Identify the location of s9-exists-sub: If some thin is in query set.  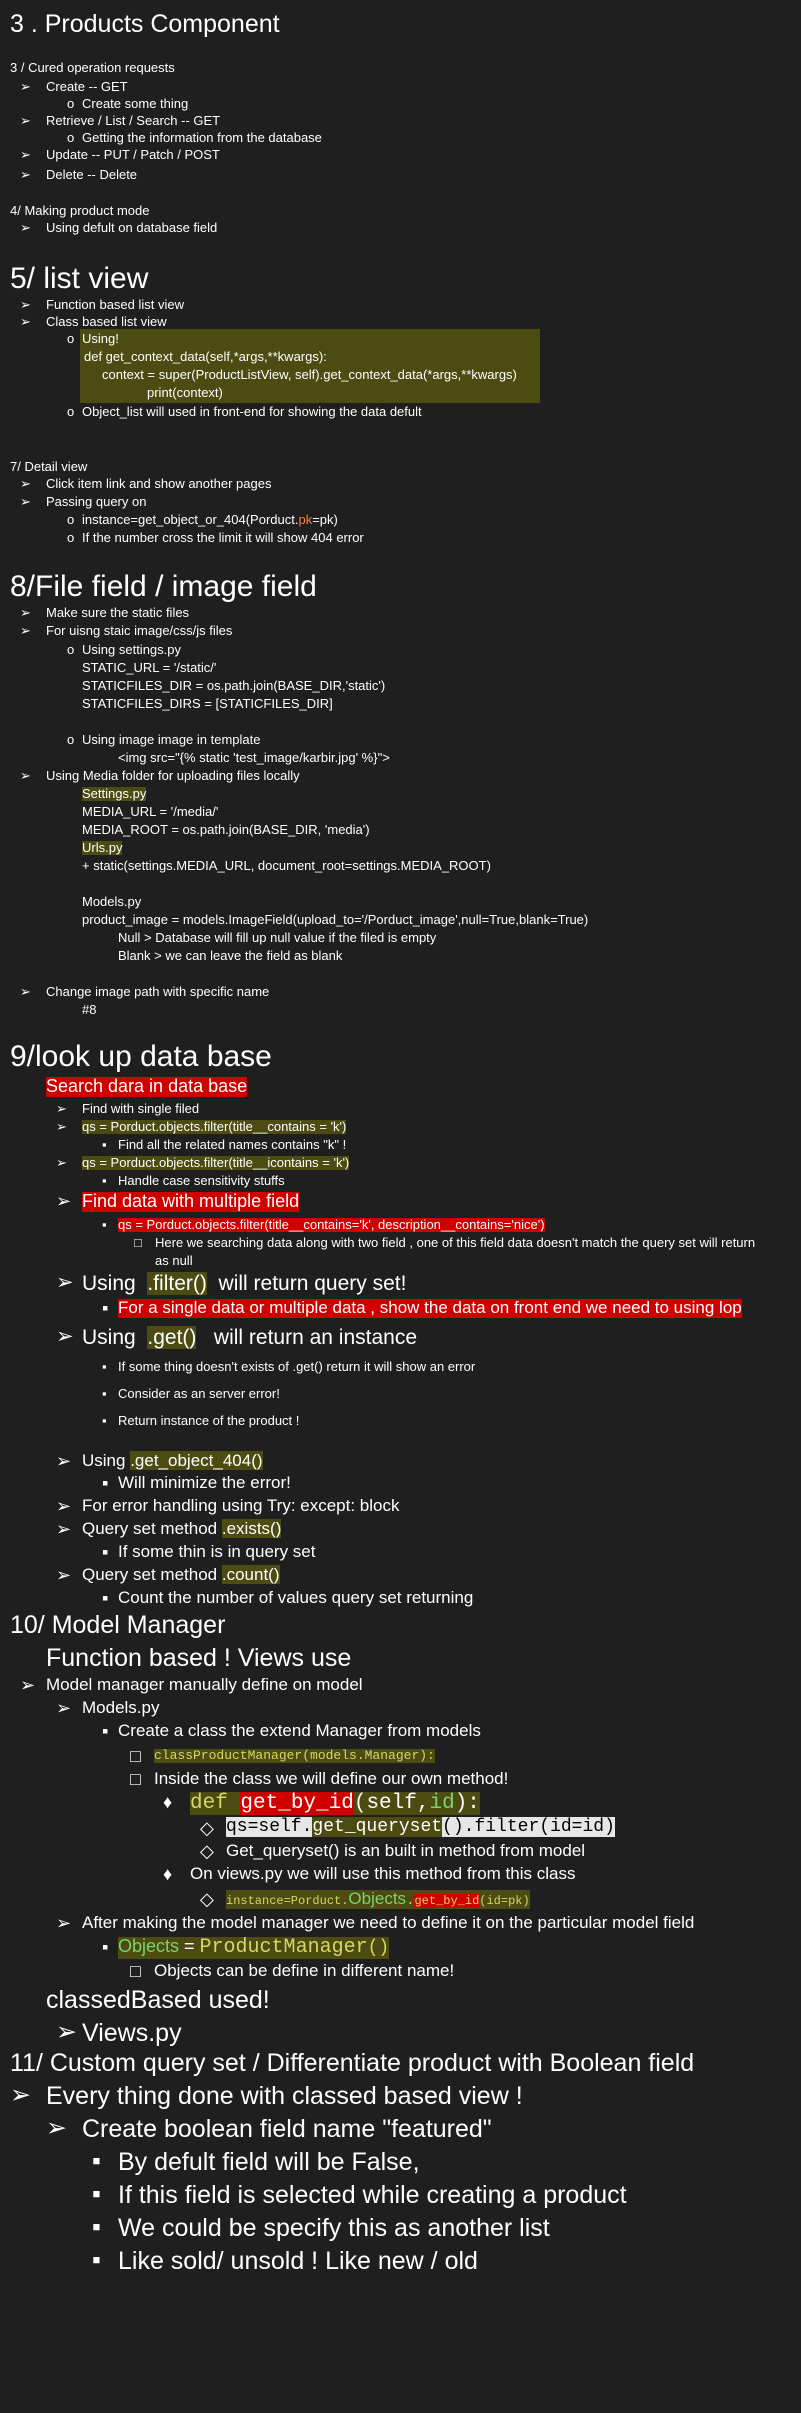
(217, 1551).